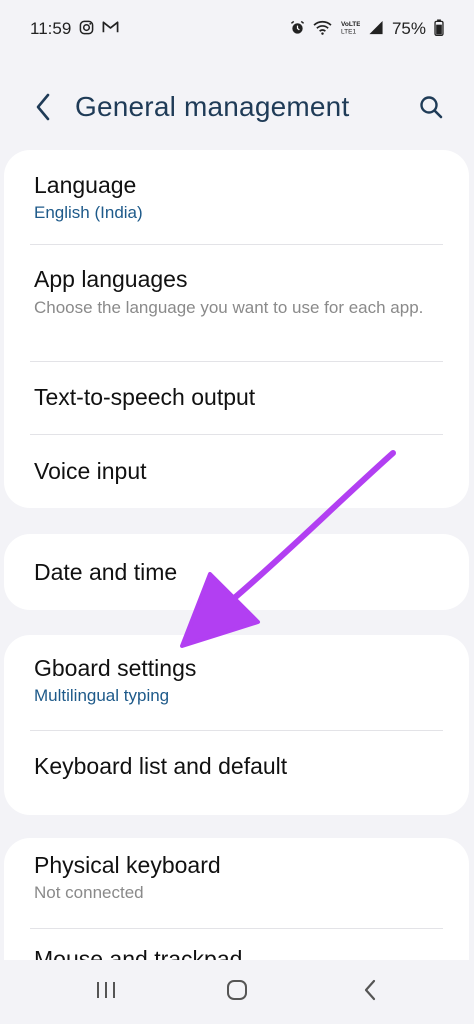 This screenshot has width=474, height=1024. What do you see at coordinates (102, 695) in the screenshot?
I see `gboard-settings-subtitle: Multilingual typing` at bounding box center [102, 695].